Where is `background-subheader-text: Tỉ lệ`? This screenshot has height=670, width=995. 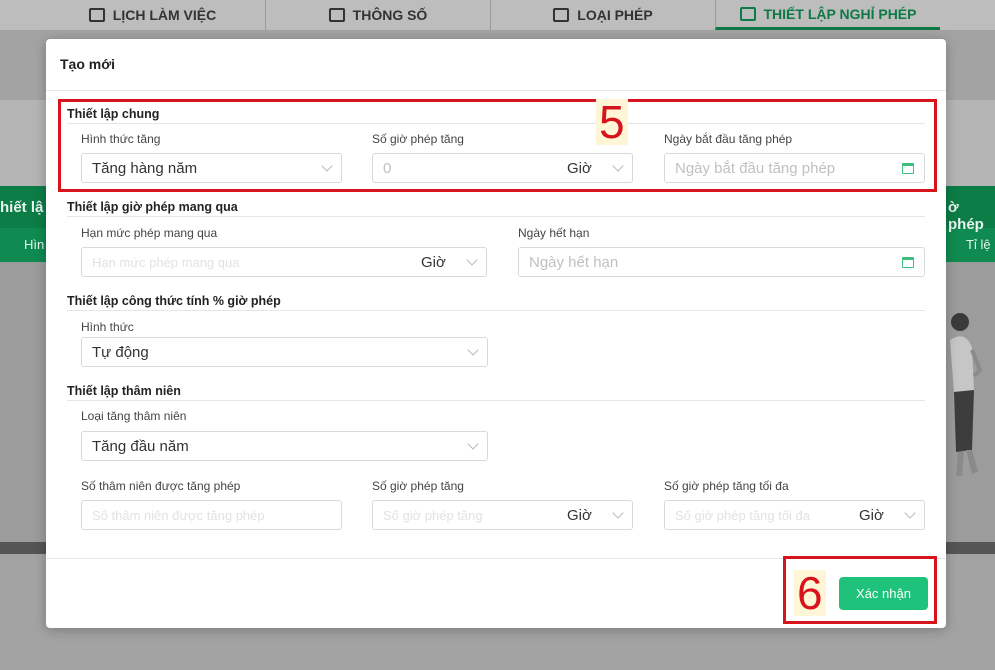 background-subheader-text: Tỉ lệ is located at coordinates (978, 244).